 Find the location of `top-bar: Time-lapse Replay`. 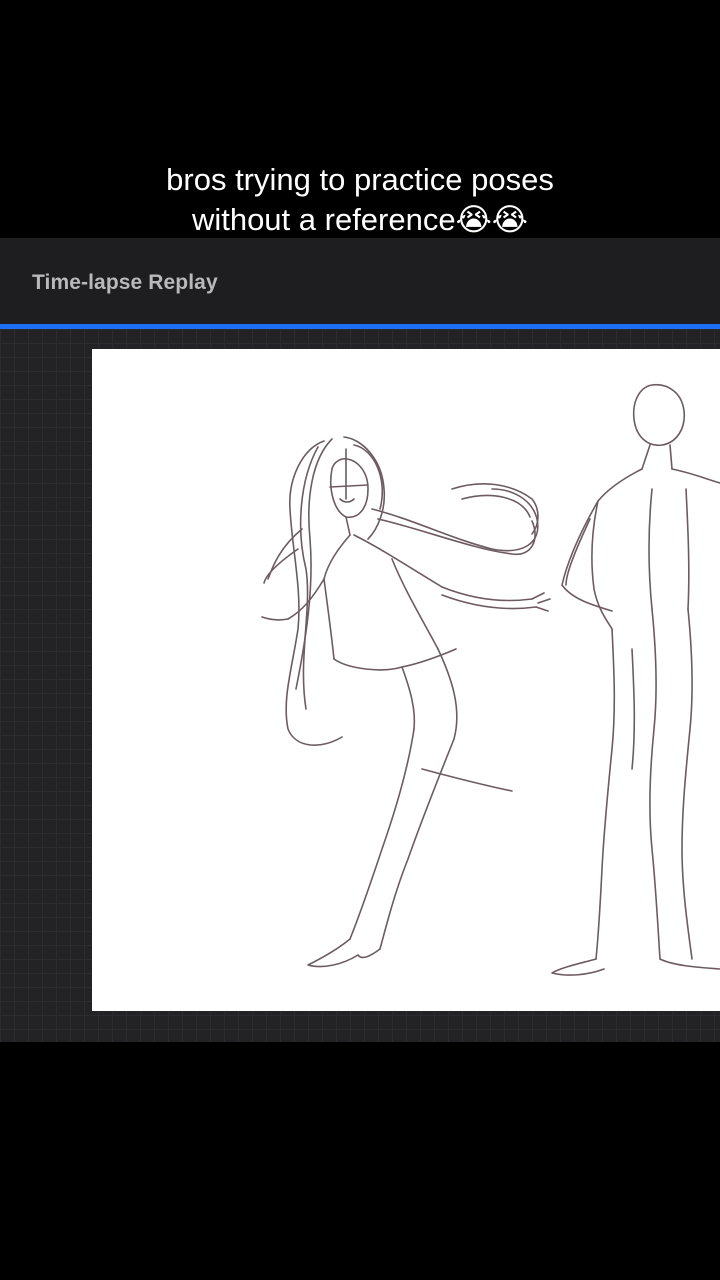

top-bar: Time-lapse Replay is located at coordinates (360, 281).